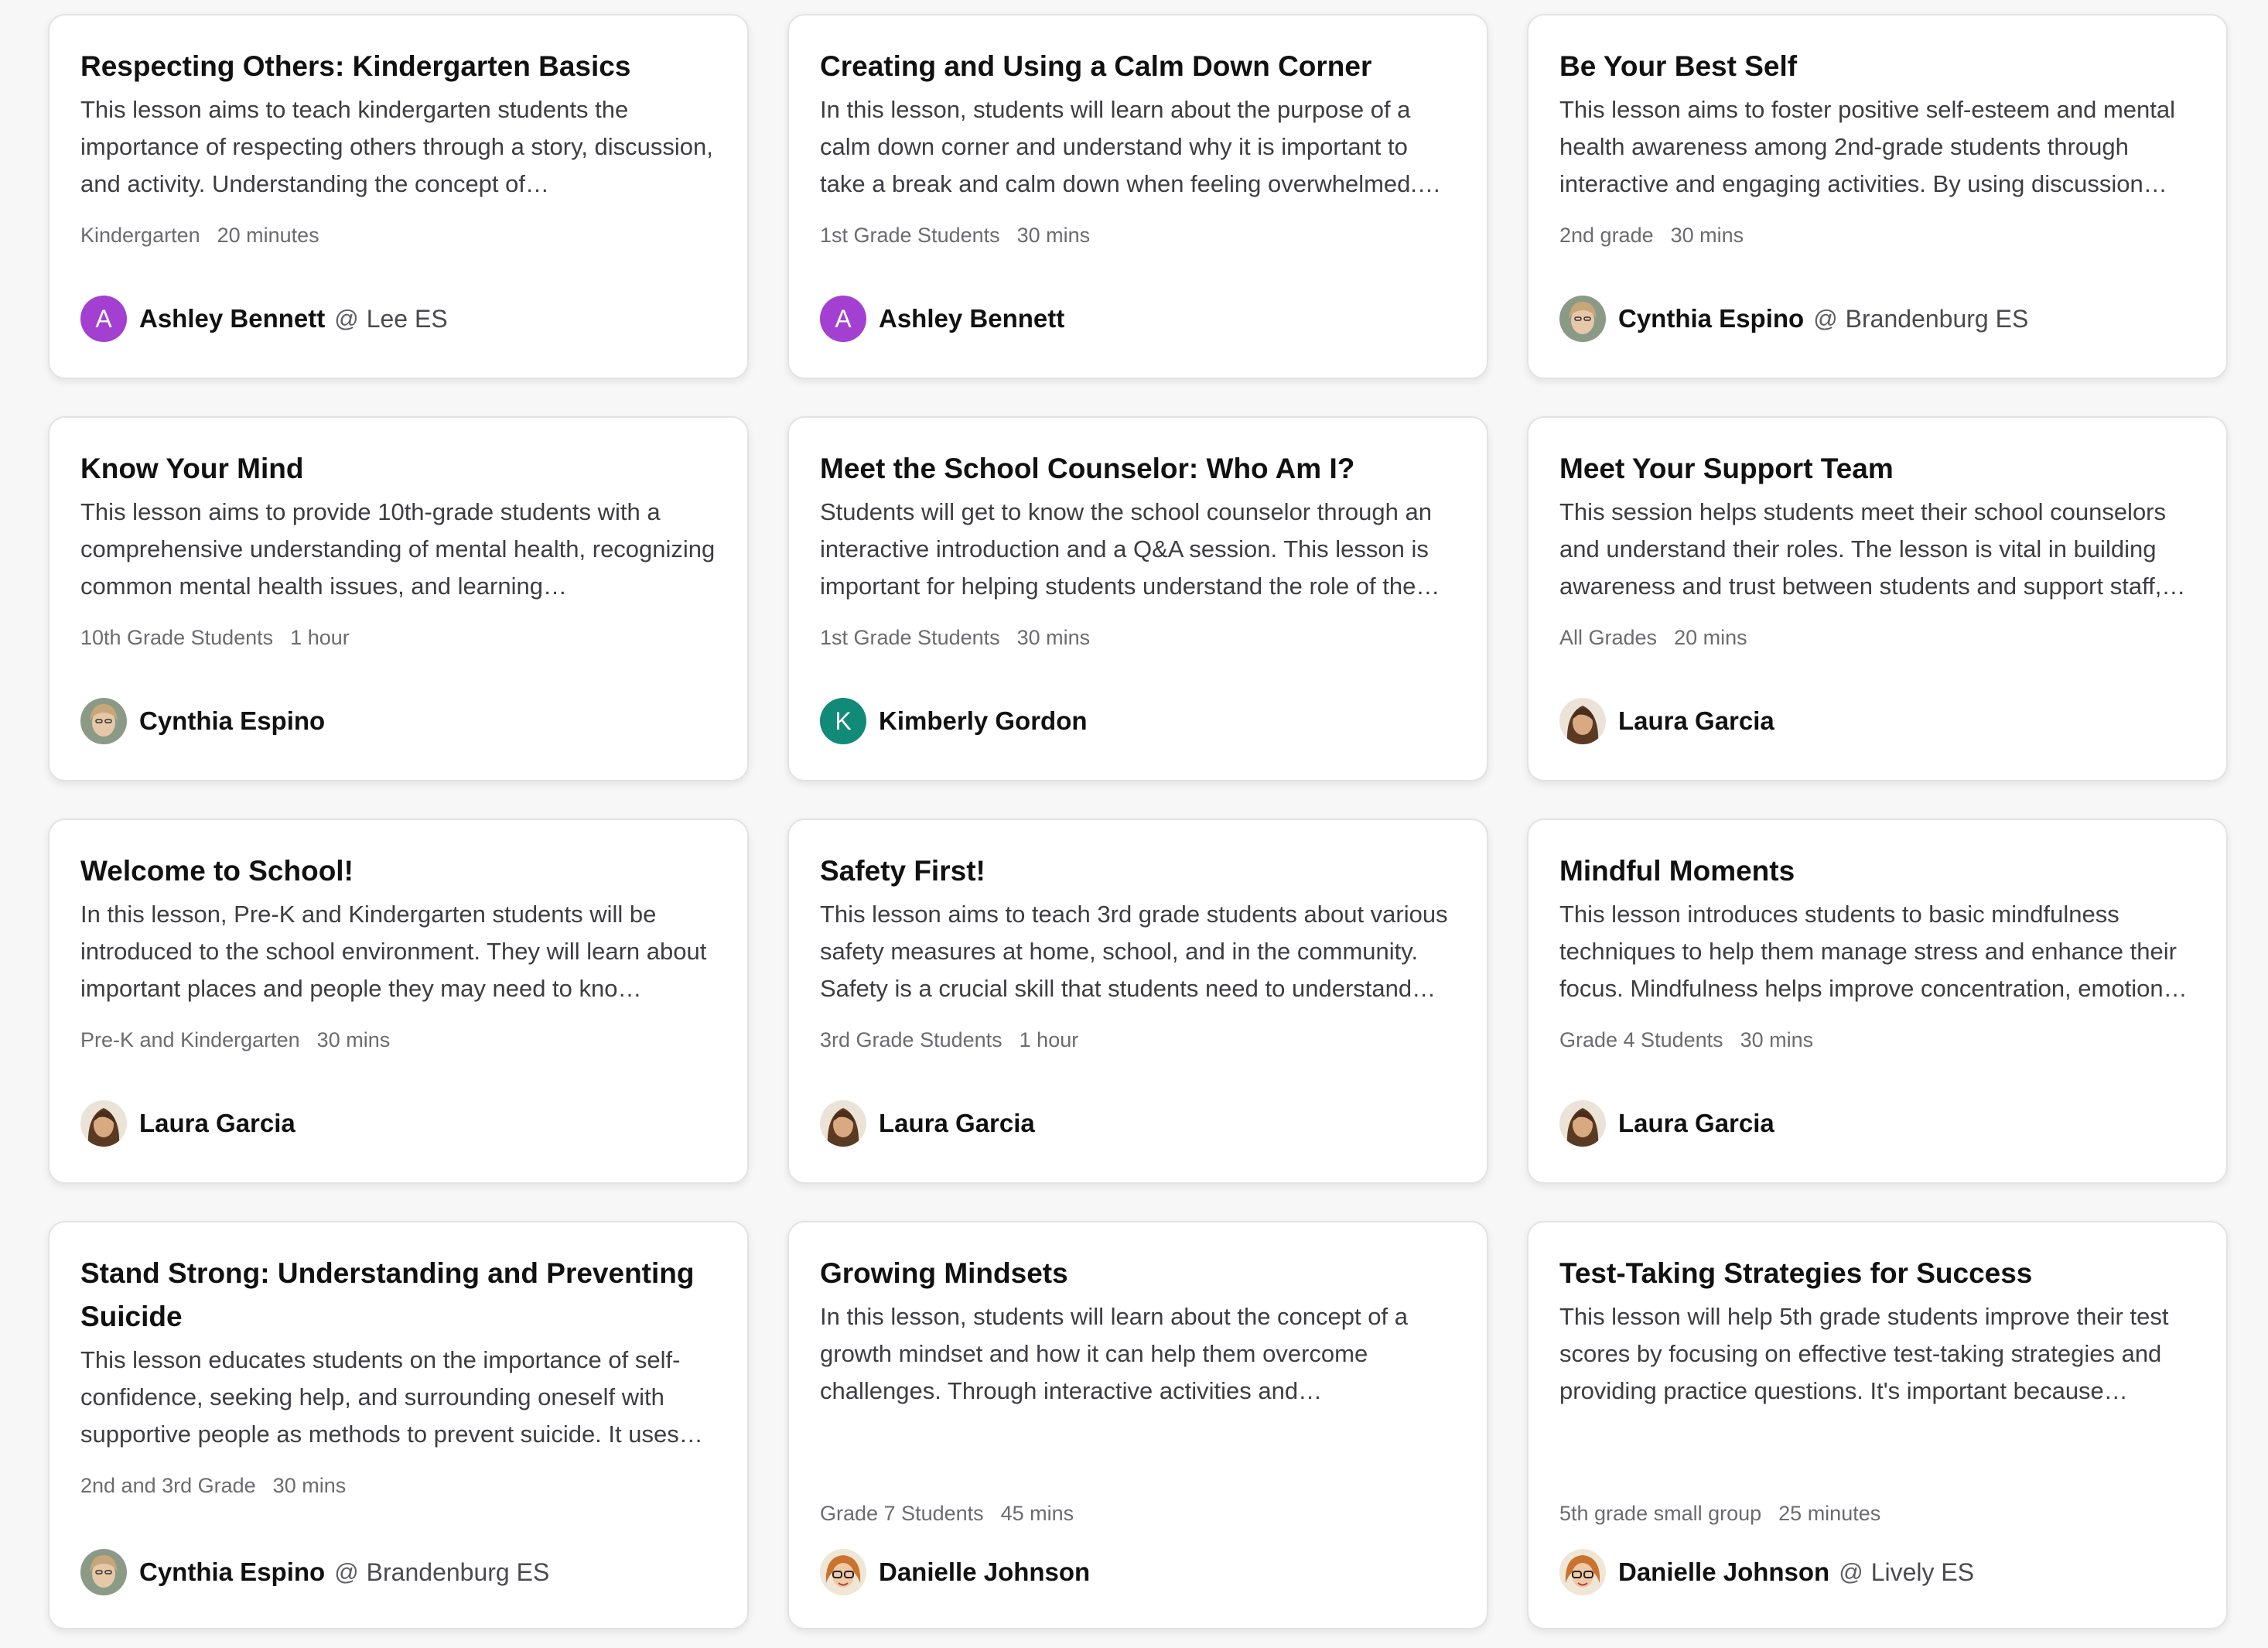 This screenshot has height=1648, width=2268. I want to click on lesson-title: Test-Taking Strategies for Success, so click(1877, 1273).